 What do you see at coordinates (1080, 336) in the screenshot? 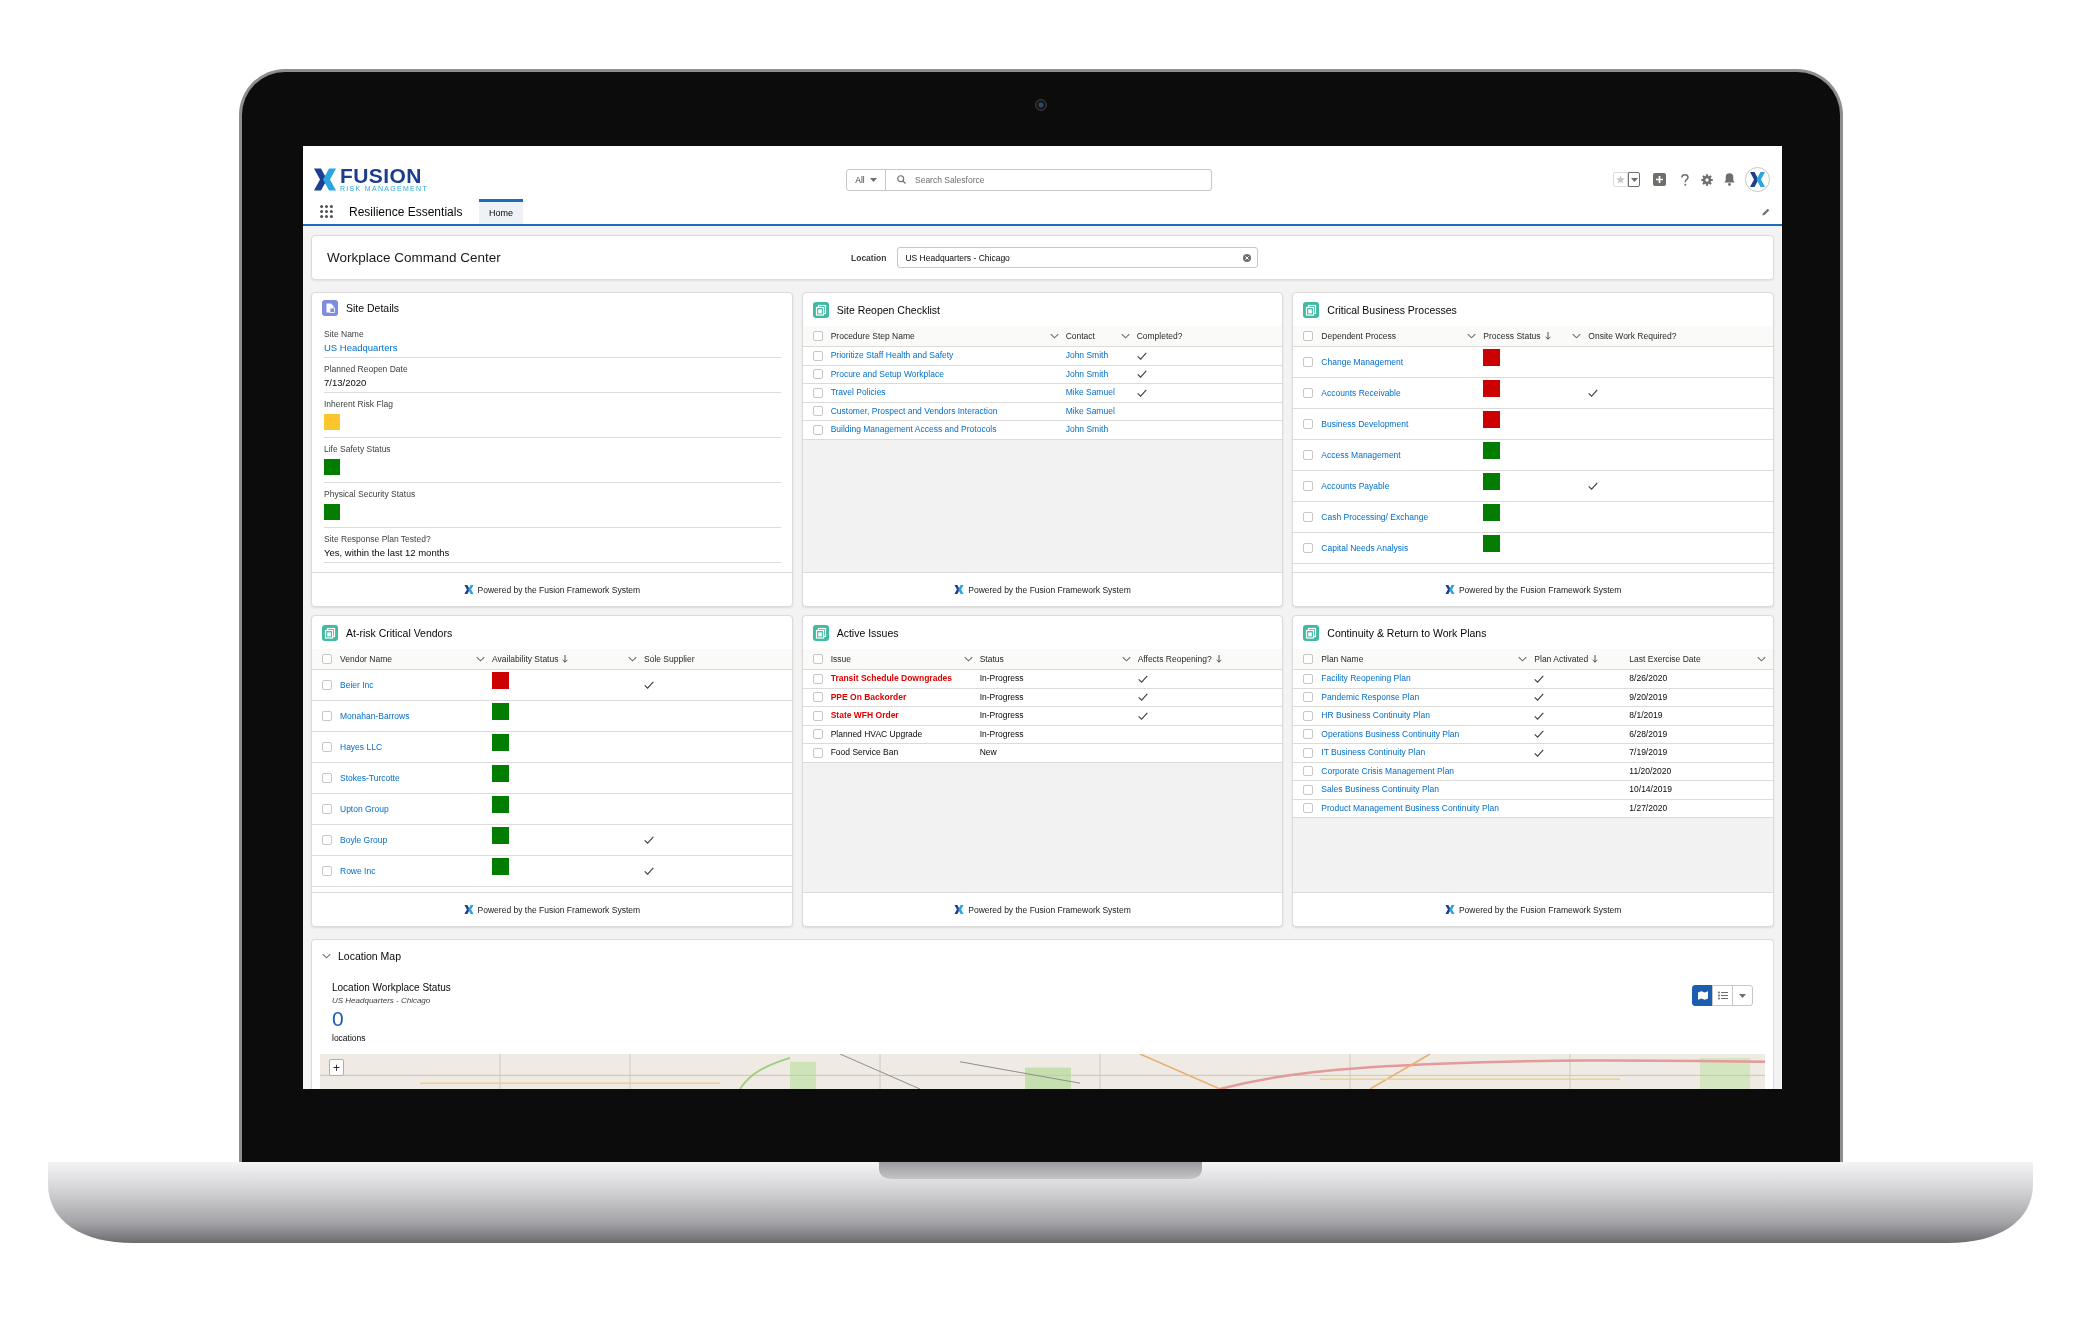
I see `column-header: Contact` at bounding box center [1080, 336].